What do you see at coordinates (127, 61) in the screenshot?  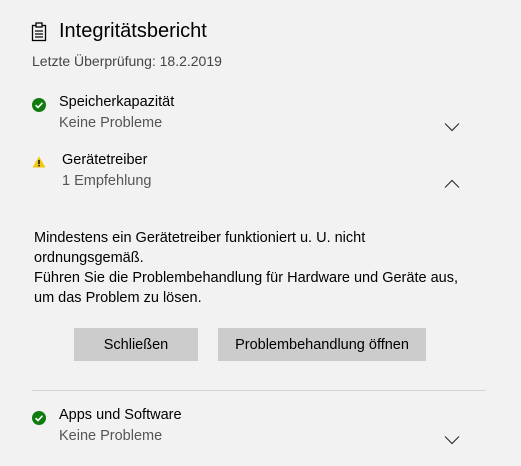 I see `last-check-text: Letzte Überprüfung: 18.2.2019` at bounding box center [127, 61].